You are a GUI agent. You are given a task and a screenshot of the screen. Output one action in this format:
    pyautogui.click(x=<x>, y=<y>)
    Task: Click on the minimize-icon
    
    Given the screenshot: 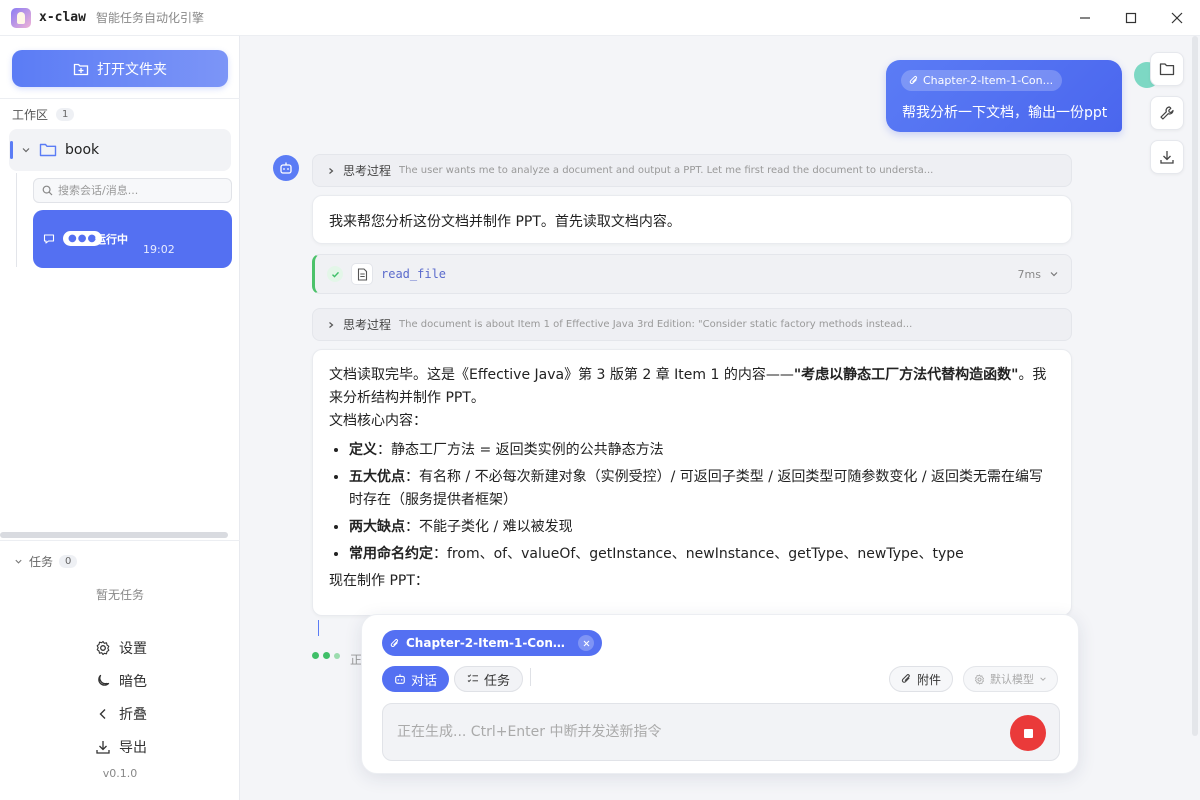 What is the action you would take?
    pyautogui.click(x=1085, y=18)
    